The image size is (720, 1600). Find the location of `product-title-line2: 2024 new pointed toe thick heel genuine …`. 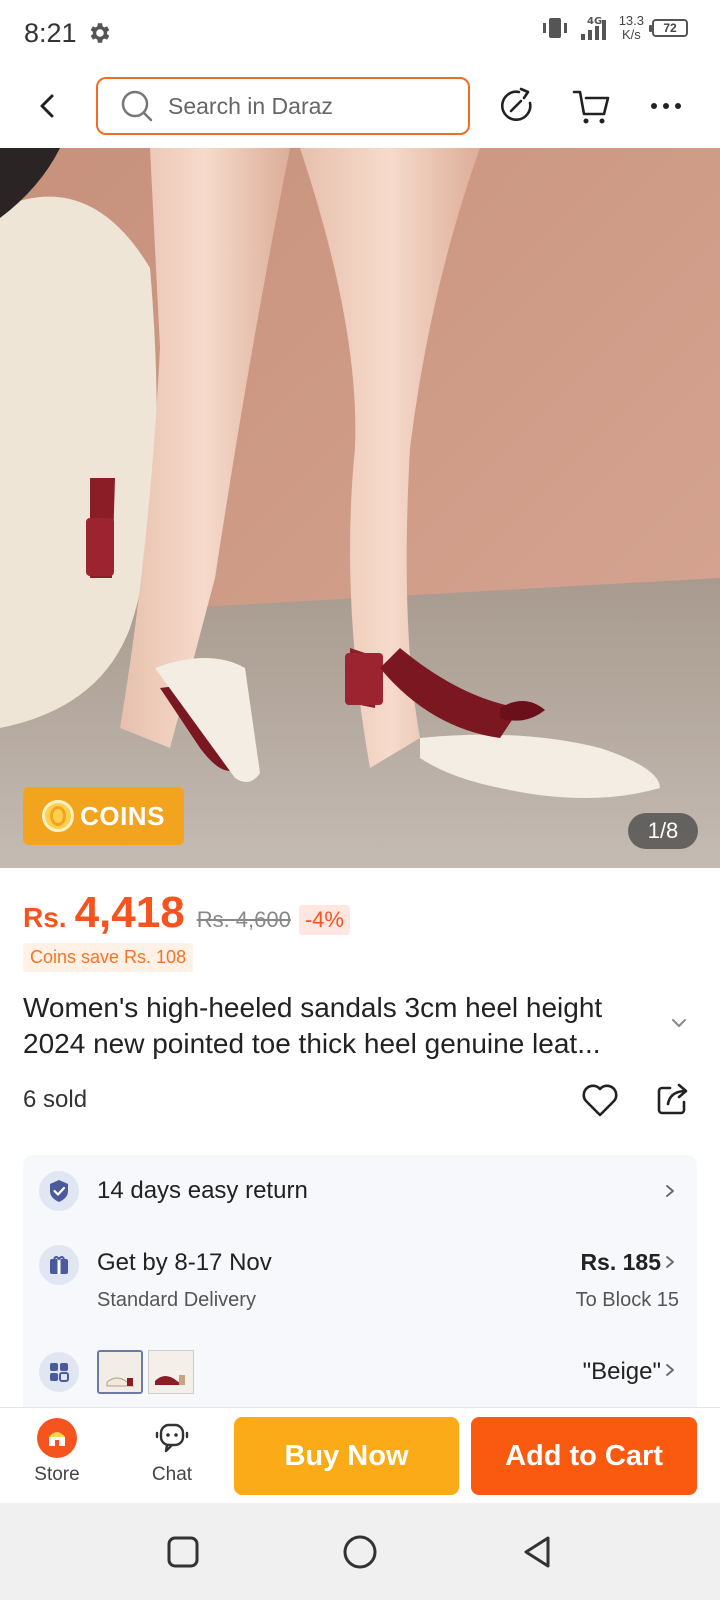

product-title-line2: 2024 new pointed toe thick heel genuine … is located at coordinates (312, 1043).